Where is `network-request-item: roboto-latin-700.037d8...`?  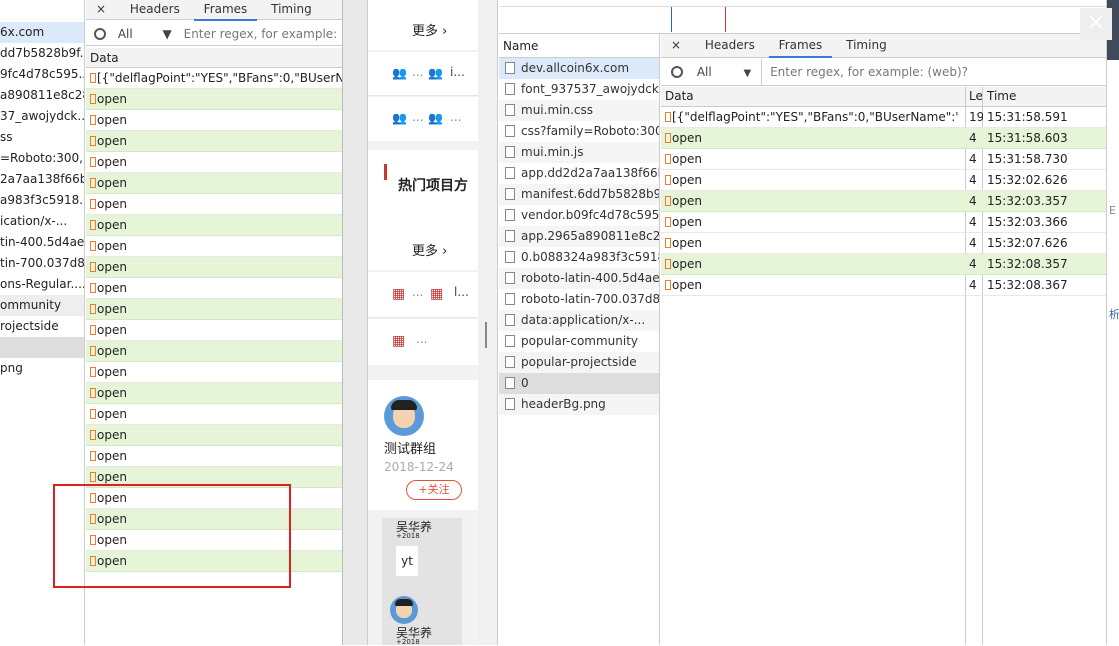 network-request-item: roboto-latin-700.037d8... is located at coordinates (579, 299).